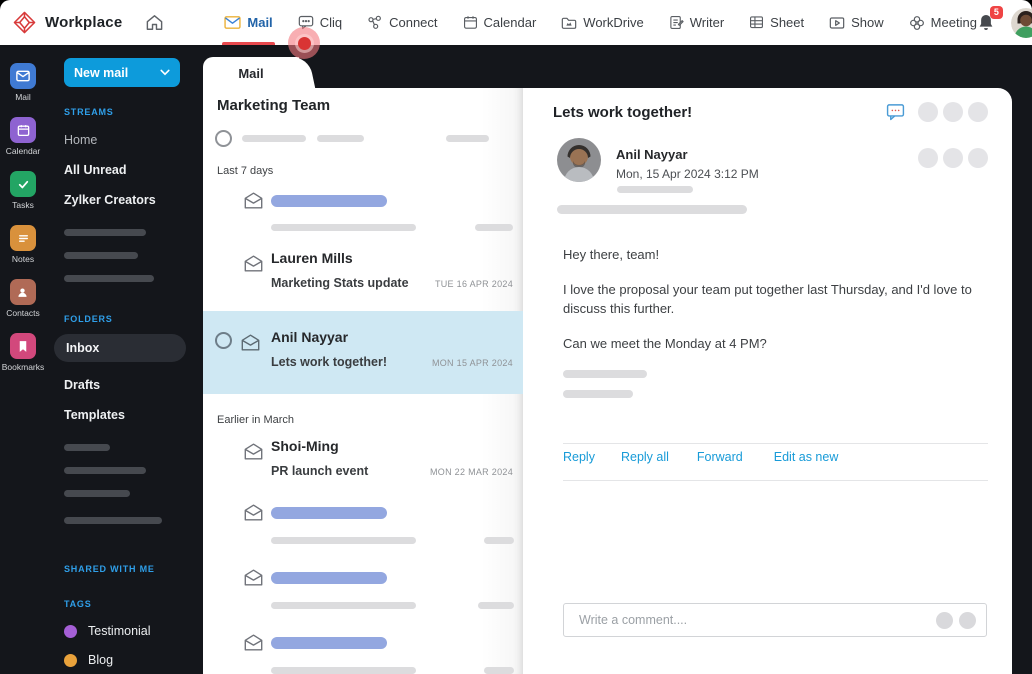  I want to click on top-nav-connect: Connect, so click(402, 22).